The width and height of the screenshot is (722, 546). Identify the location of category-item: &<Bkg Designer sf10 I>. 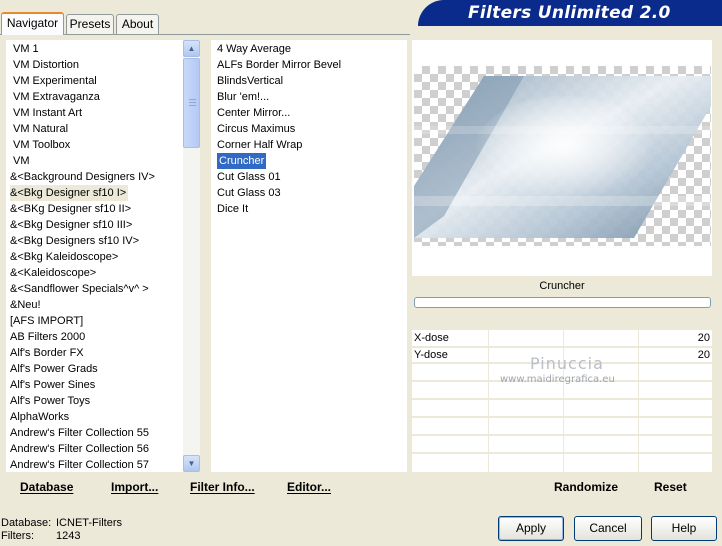
(69, 193).